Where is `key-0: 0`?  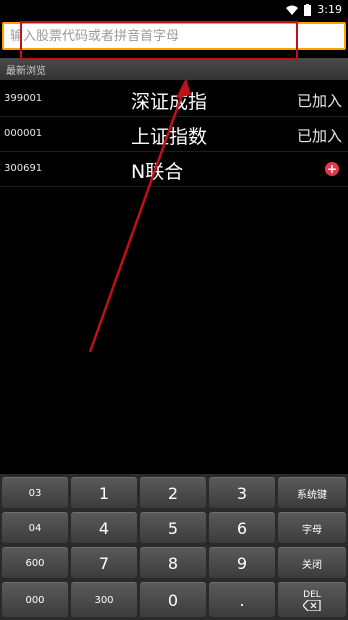 key-0: 0 is located at coordinates (173, 599).